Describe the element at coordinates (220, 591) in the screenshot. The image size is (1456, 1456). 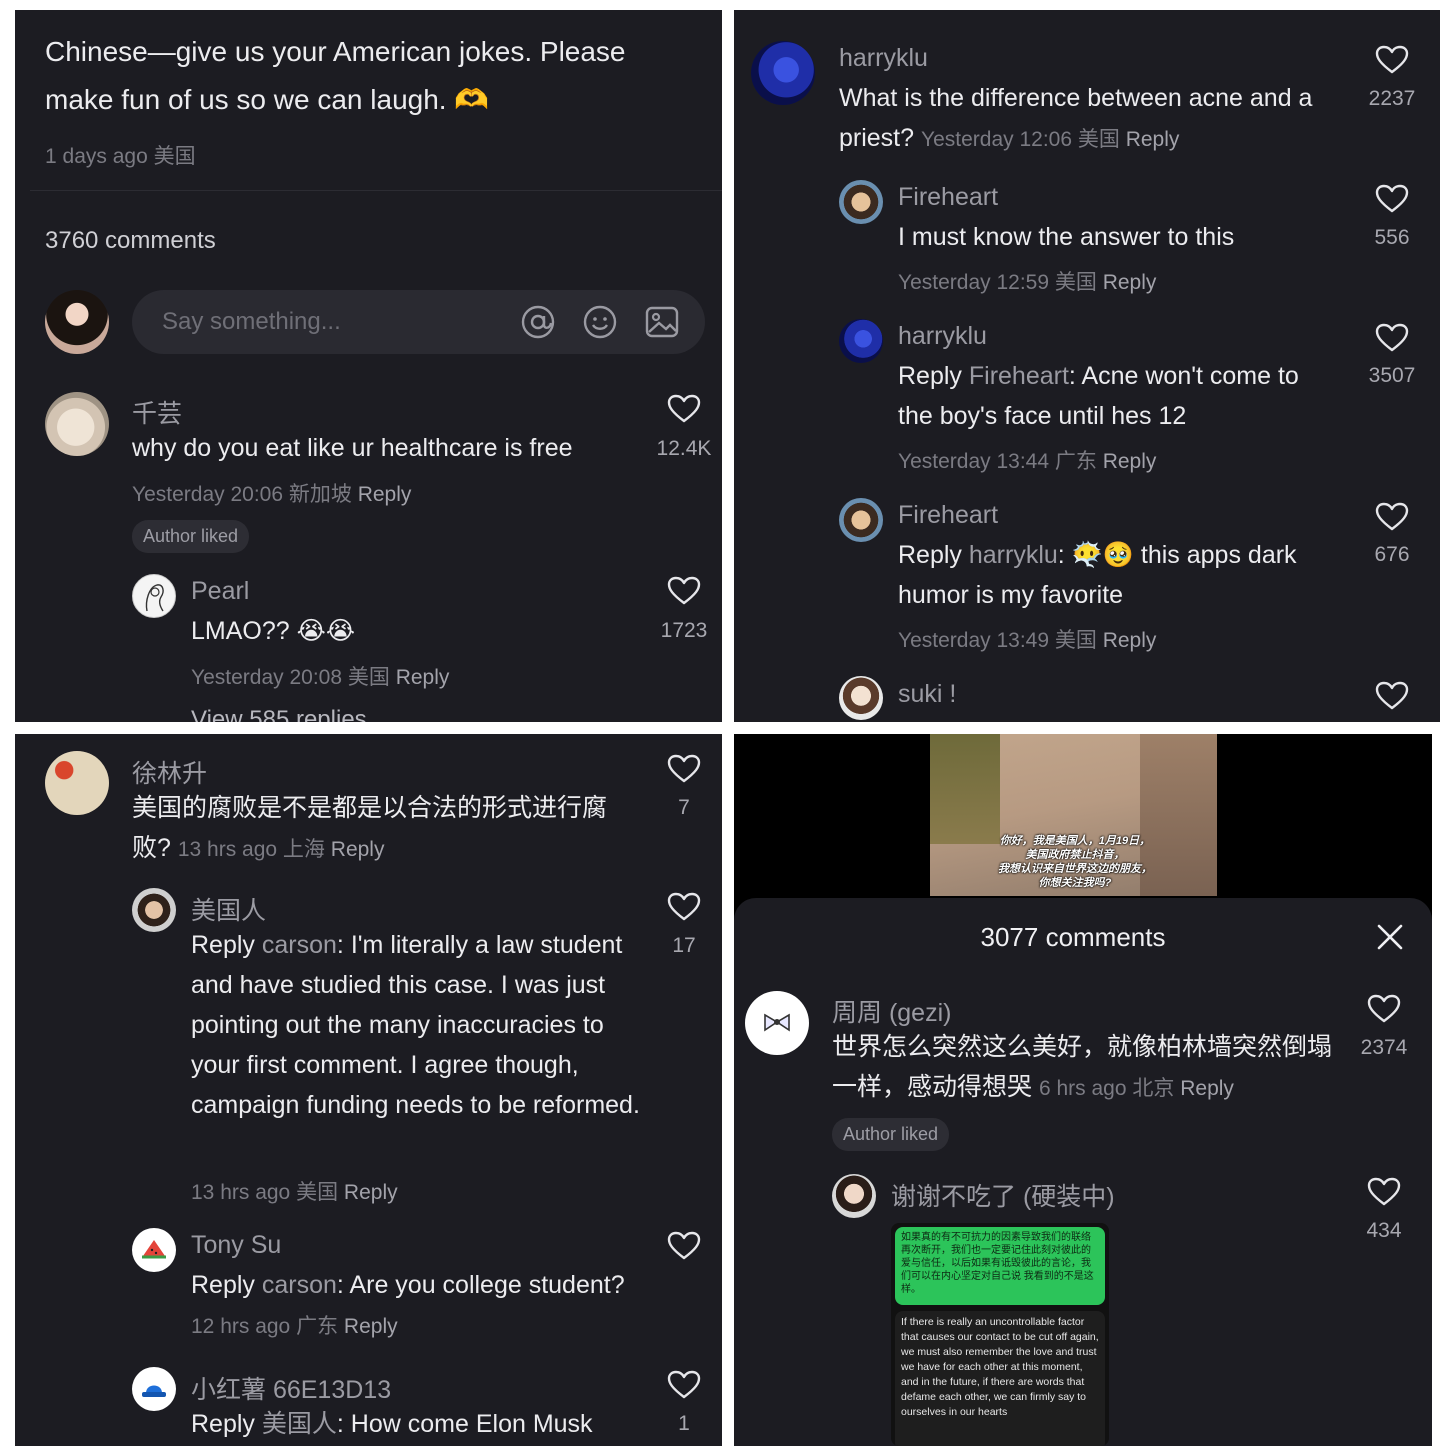
I see `commenter-name: Pearl` at that location.